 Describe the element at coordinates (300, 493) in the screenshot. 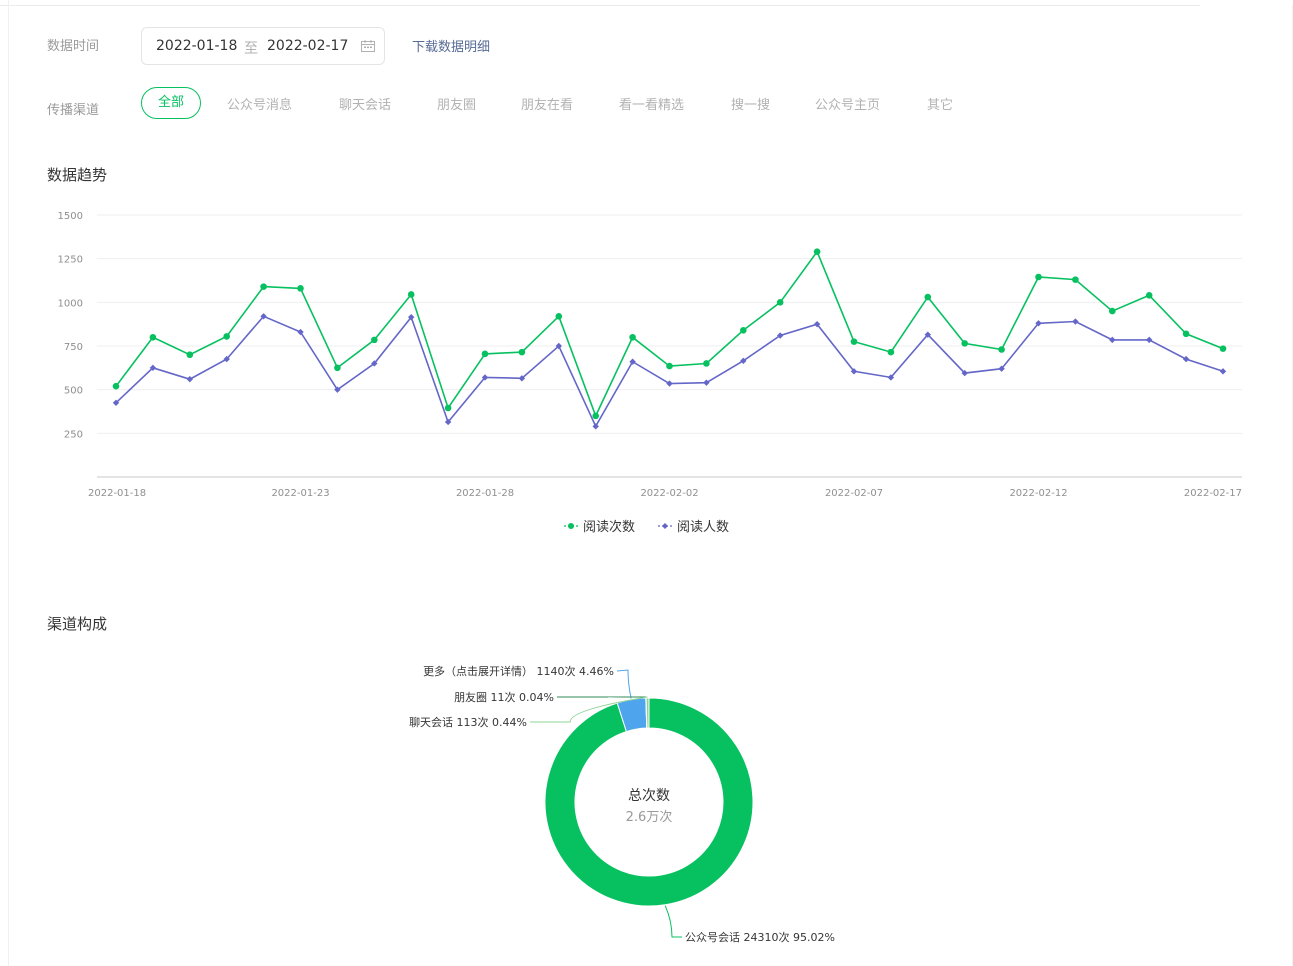

I see `x-tick-label: 2022-01-23` at that location.